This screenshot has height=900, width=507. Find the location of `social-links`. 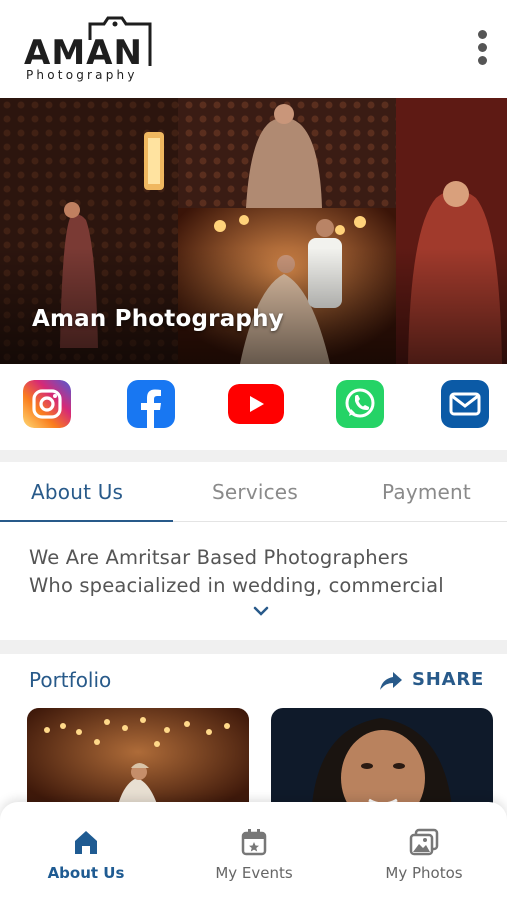

social-links is located at coordinates (253, 407).